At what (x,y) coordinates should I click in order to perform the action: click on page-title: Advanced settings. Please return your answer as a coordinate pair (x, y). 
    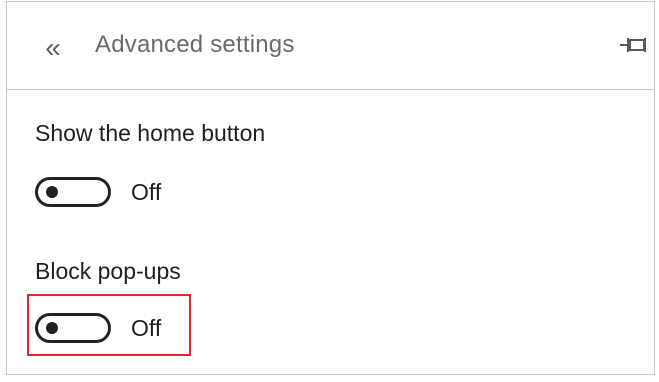
    Looking at the image, I should click on (195, 44).